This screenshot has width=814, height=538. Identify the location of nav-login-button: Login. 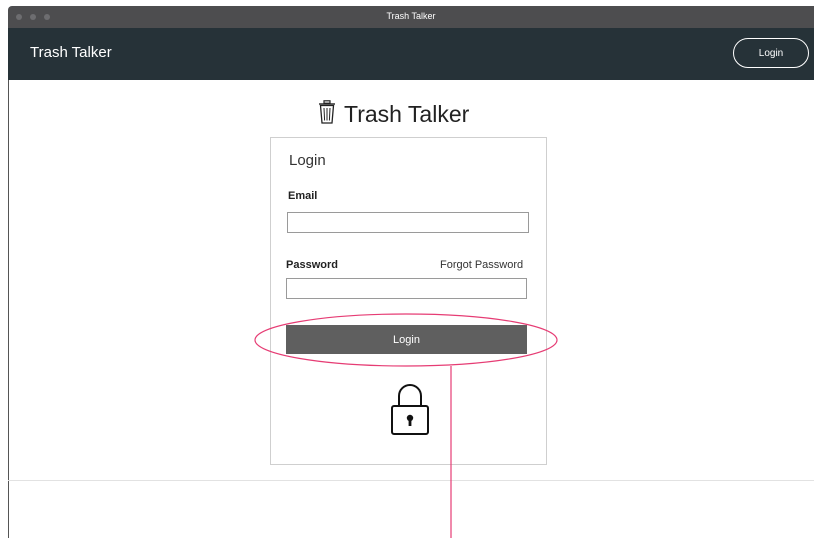
(771, 53).